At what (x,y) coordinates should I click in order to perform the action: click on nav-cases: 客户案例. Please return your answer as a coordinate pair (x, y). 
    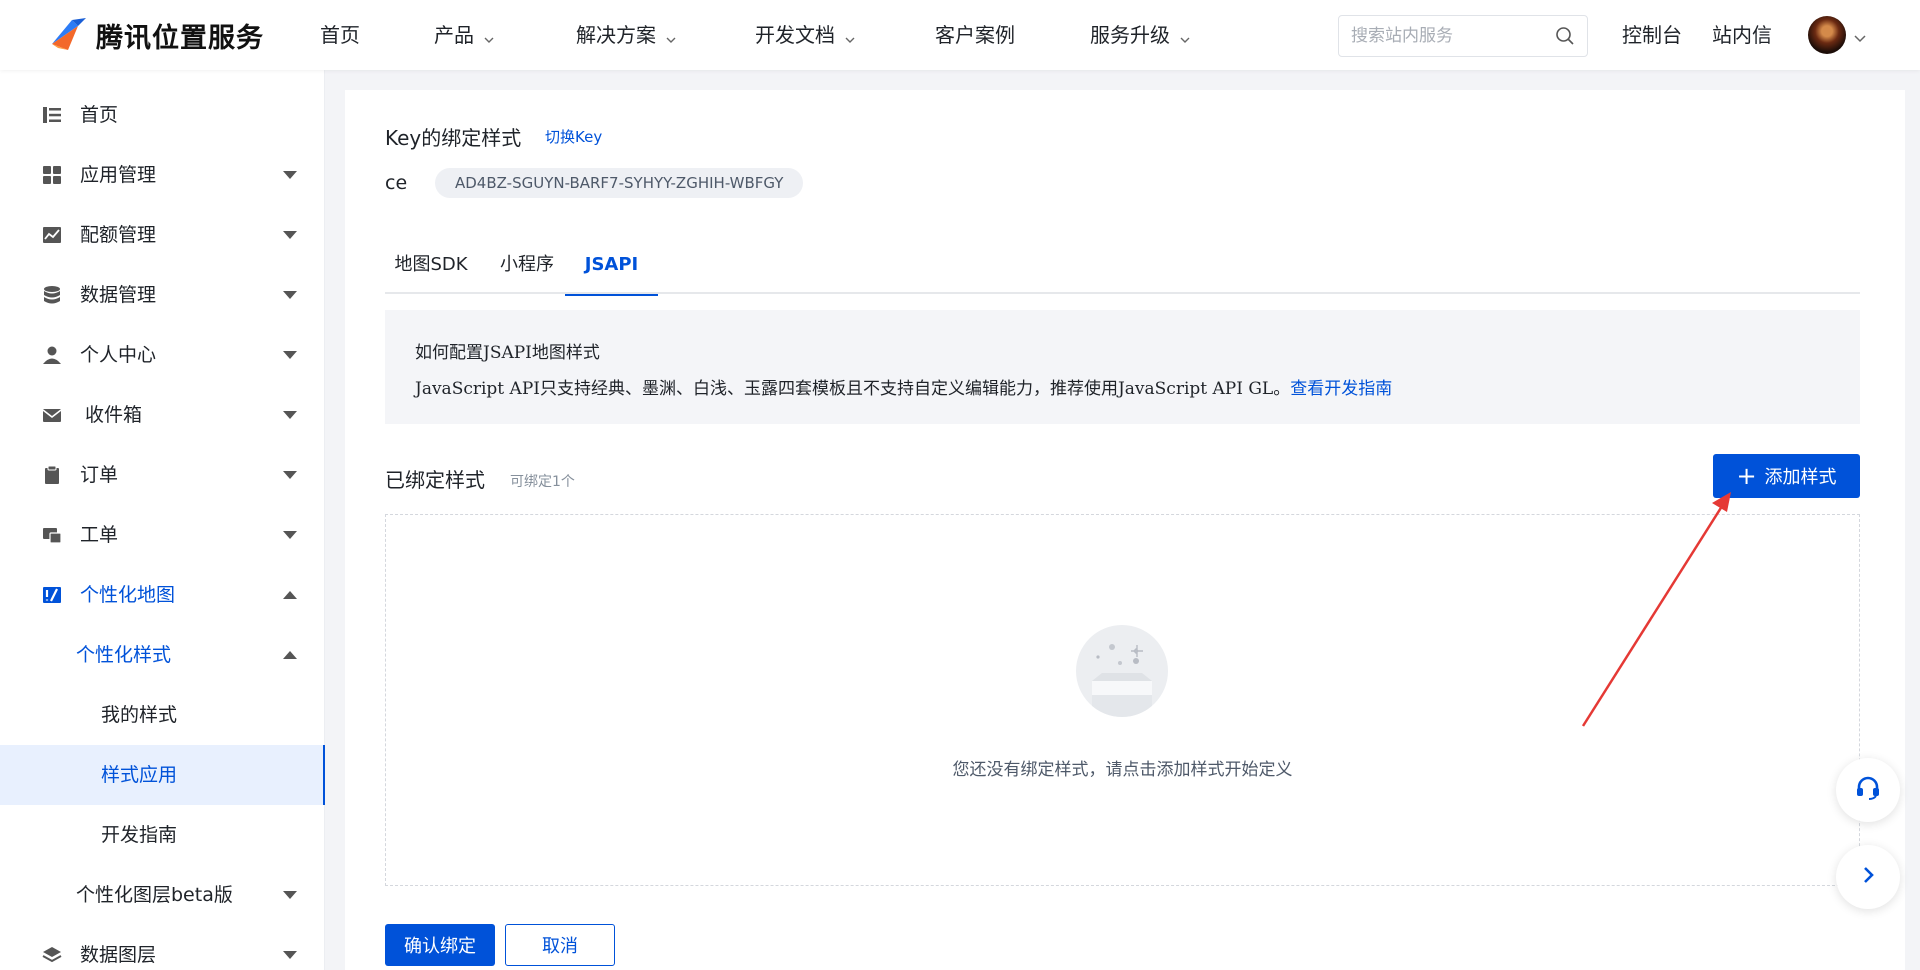
    Looking at the image, I should click on (975, 35).